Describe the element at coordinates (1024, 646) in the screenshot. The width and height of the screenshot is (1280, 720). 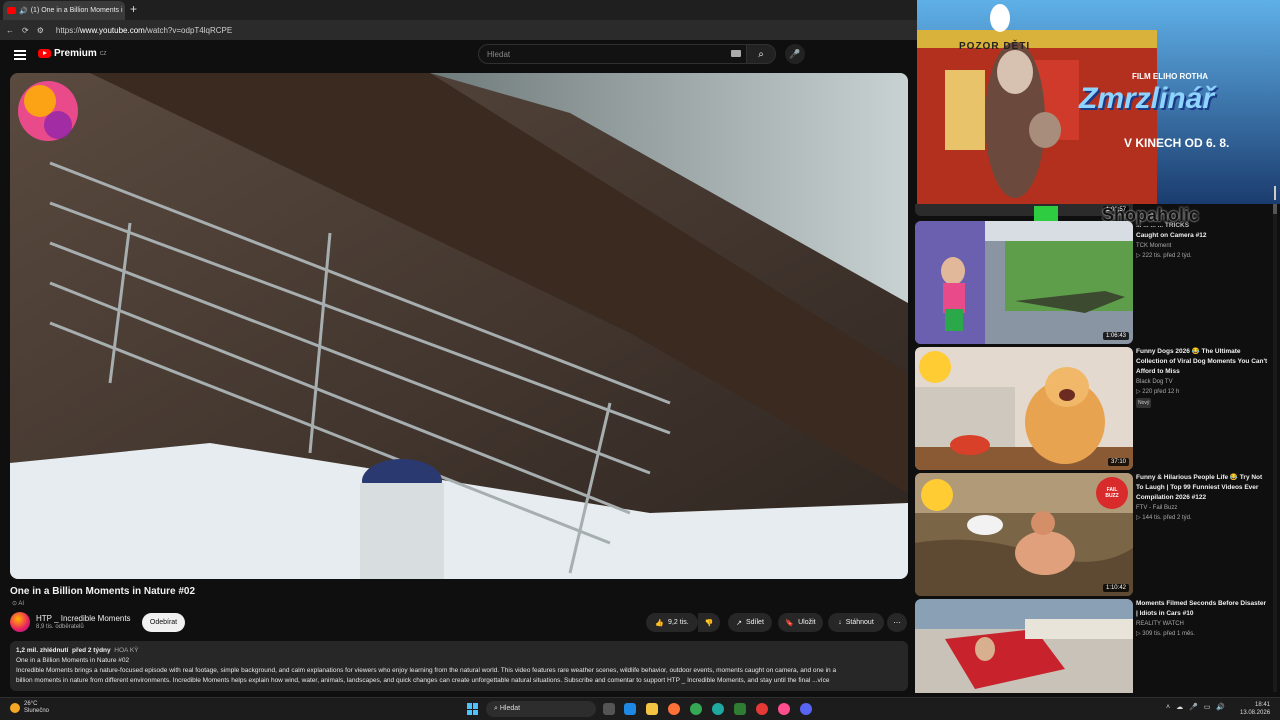
I see `recommendation-thumbnail` at that location.